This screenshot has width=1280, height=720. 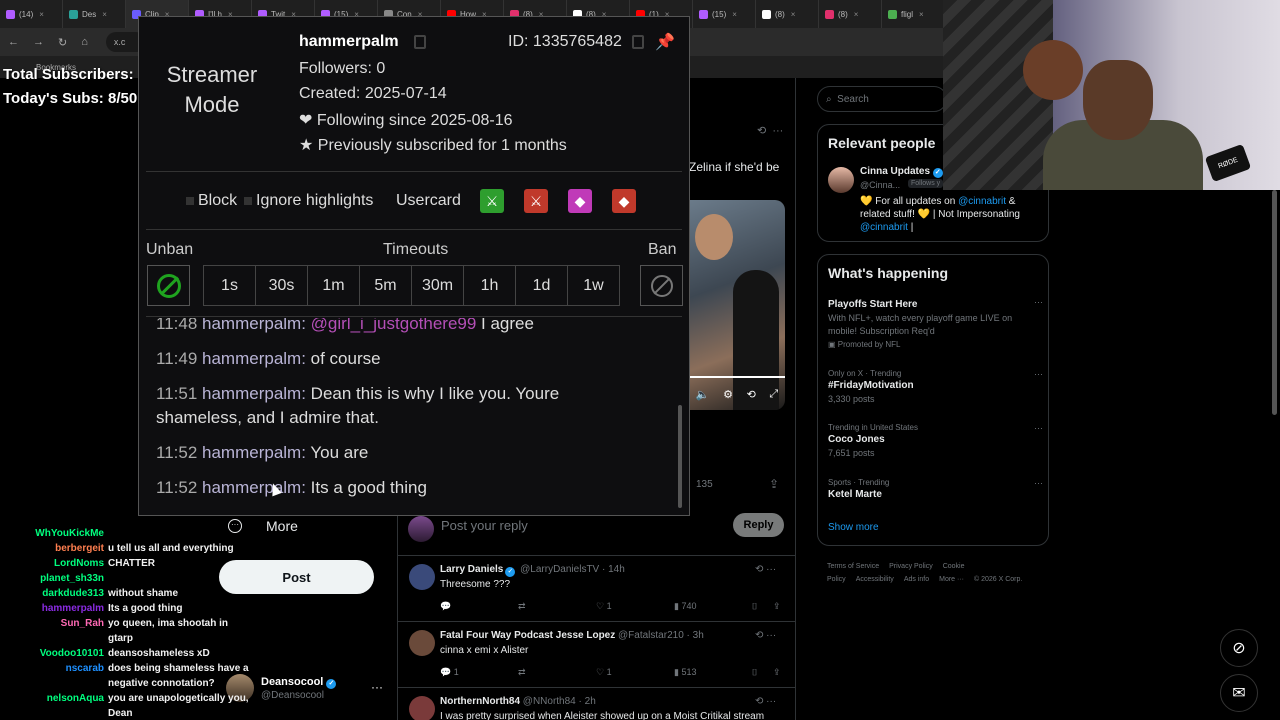 I want to click on timeout-button-30m: 30m, so click(x=437, y=285).